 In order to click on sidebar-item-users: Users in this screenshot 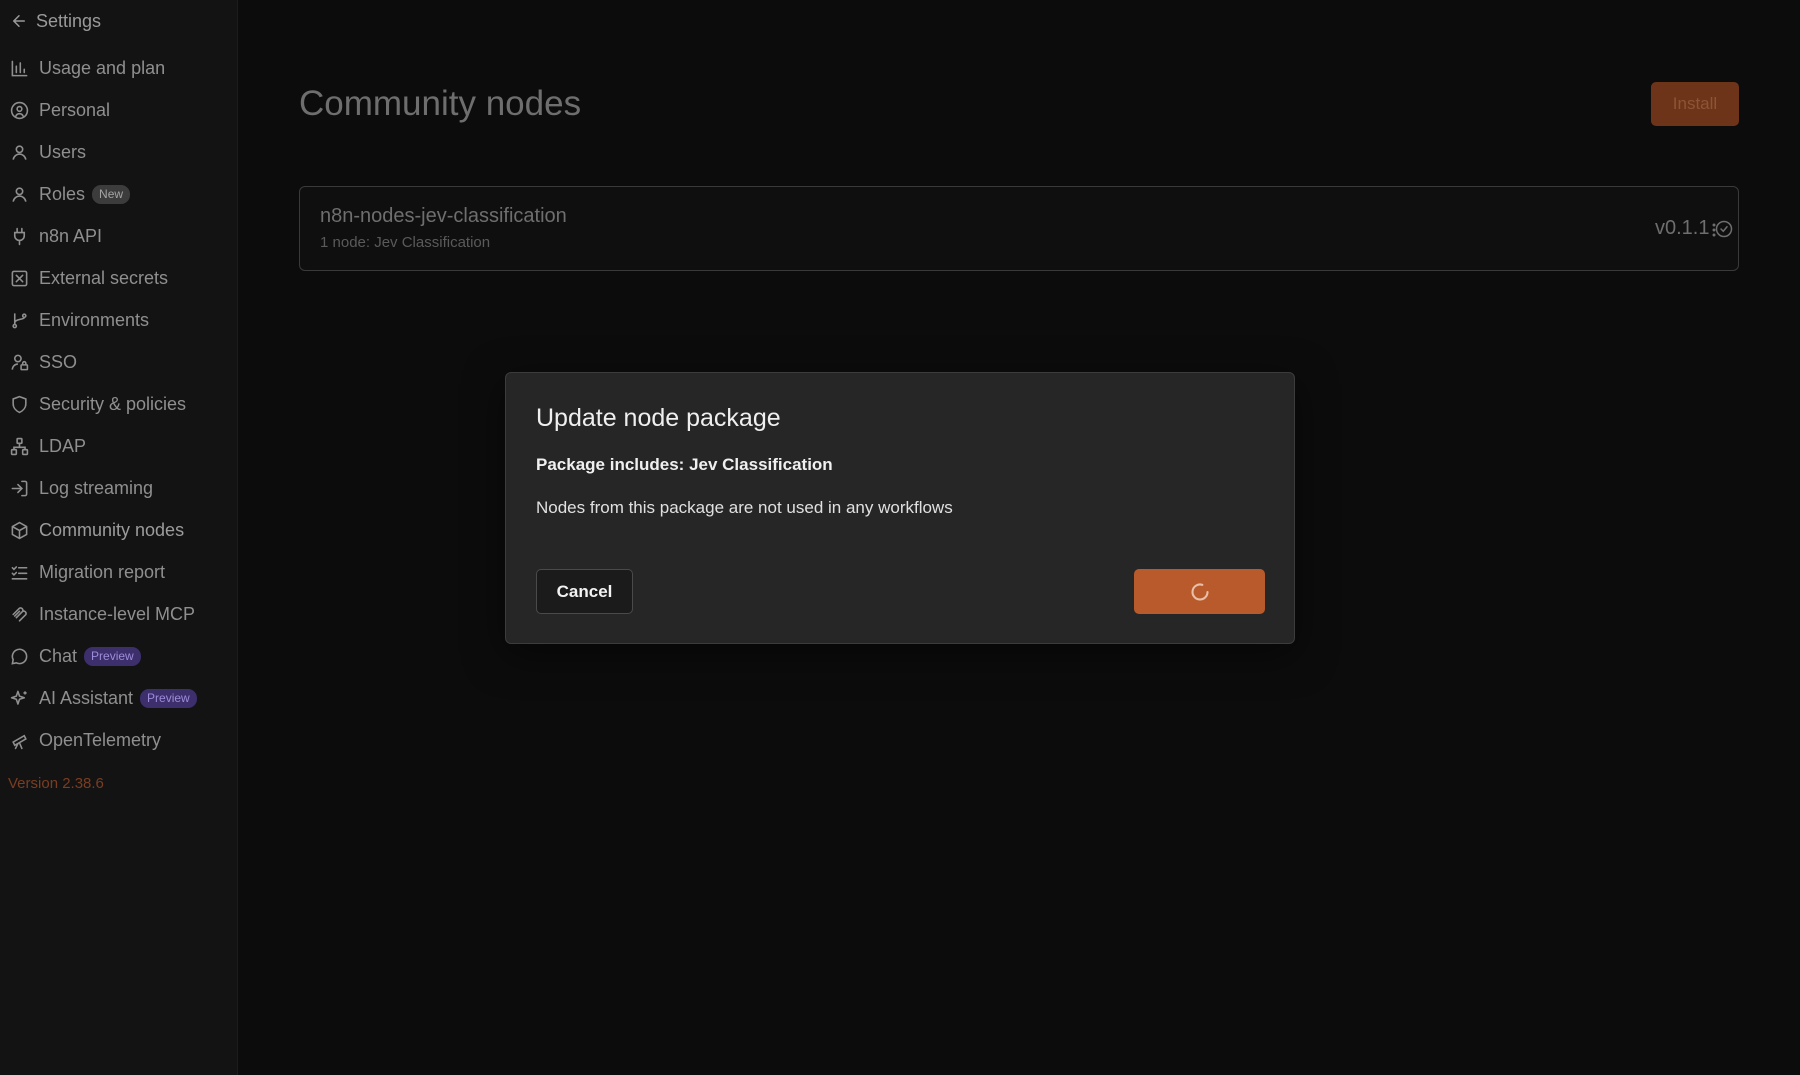, I will do `click(118, 152)`.